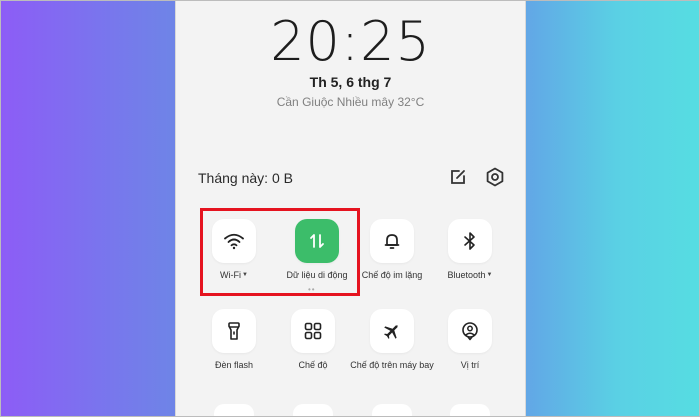  Describe the element at coordinates (245, 178) in the screenshot. I see `data-usage-label: Tháng này: 0 B` at that location.